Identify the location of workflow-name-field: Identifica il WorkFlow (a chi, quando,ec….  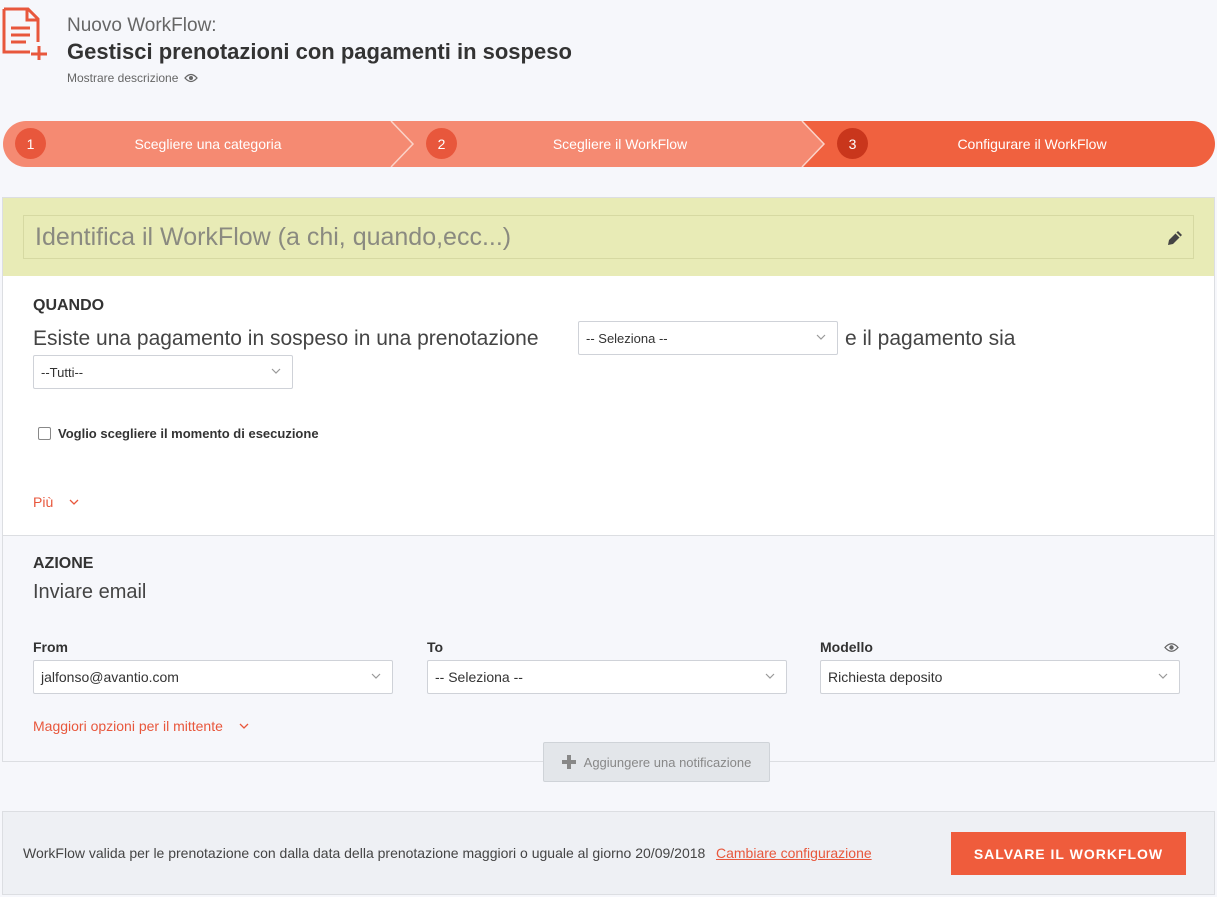
(608, 237).